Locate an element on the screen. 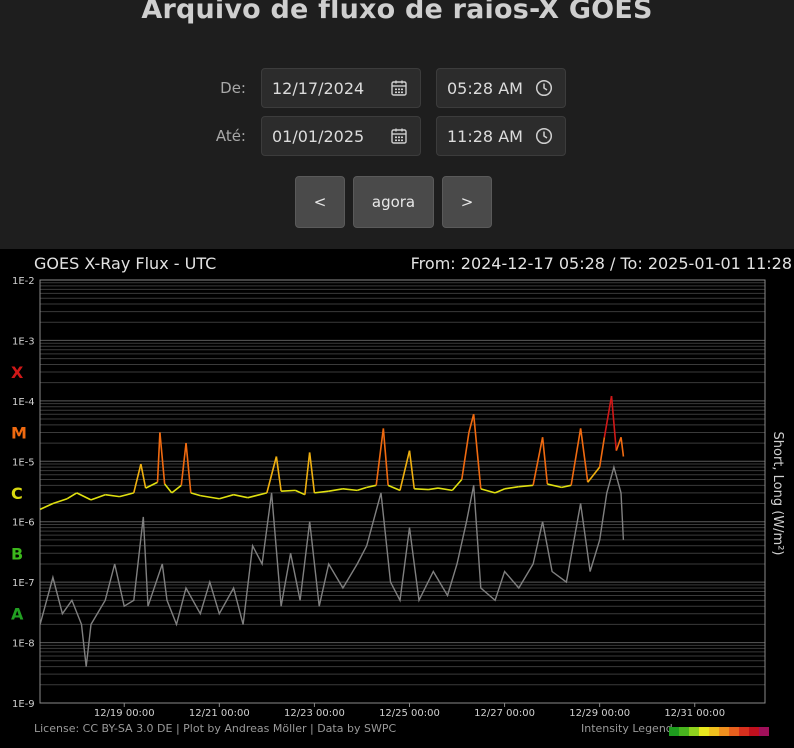 The image size is (794, 748). prev-button: < is located at coordinates (320, 202).